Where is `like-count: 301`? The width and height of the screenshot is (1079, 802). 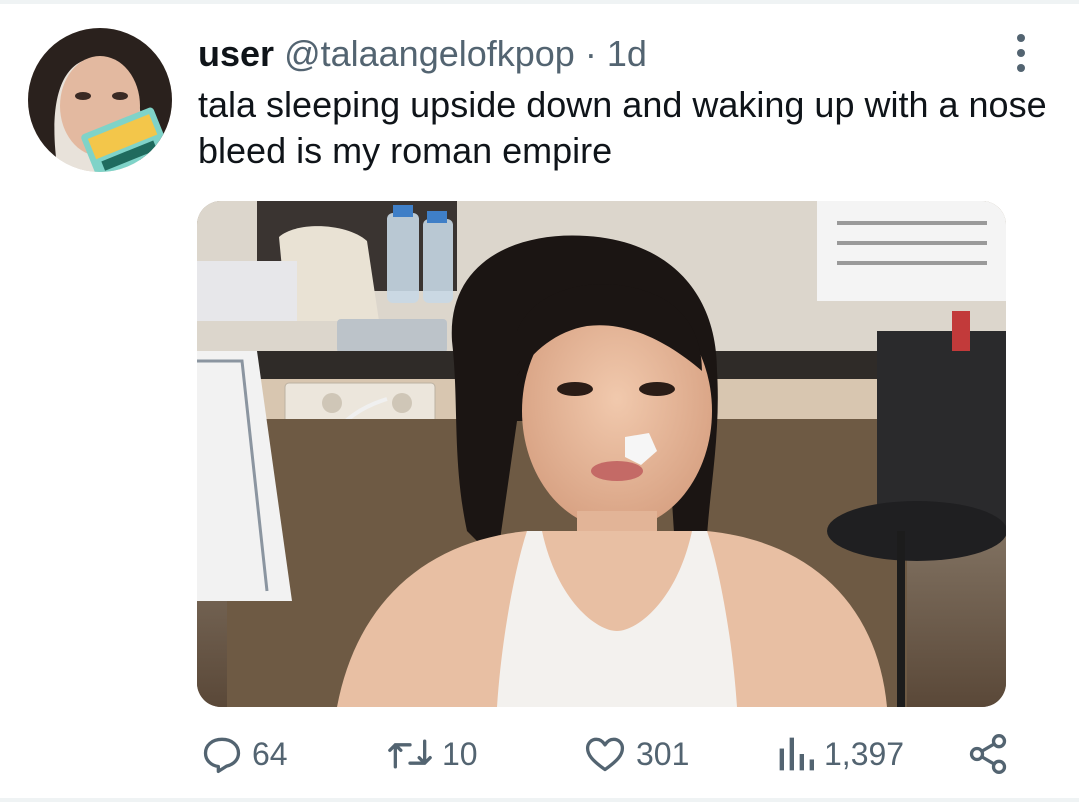
like-count: 301 is located at coordinates (663, 753).